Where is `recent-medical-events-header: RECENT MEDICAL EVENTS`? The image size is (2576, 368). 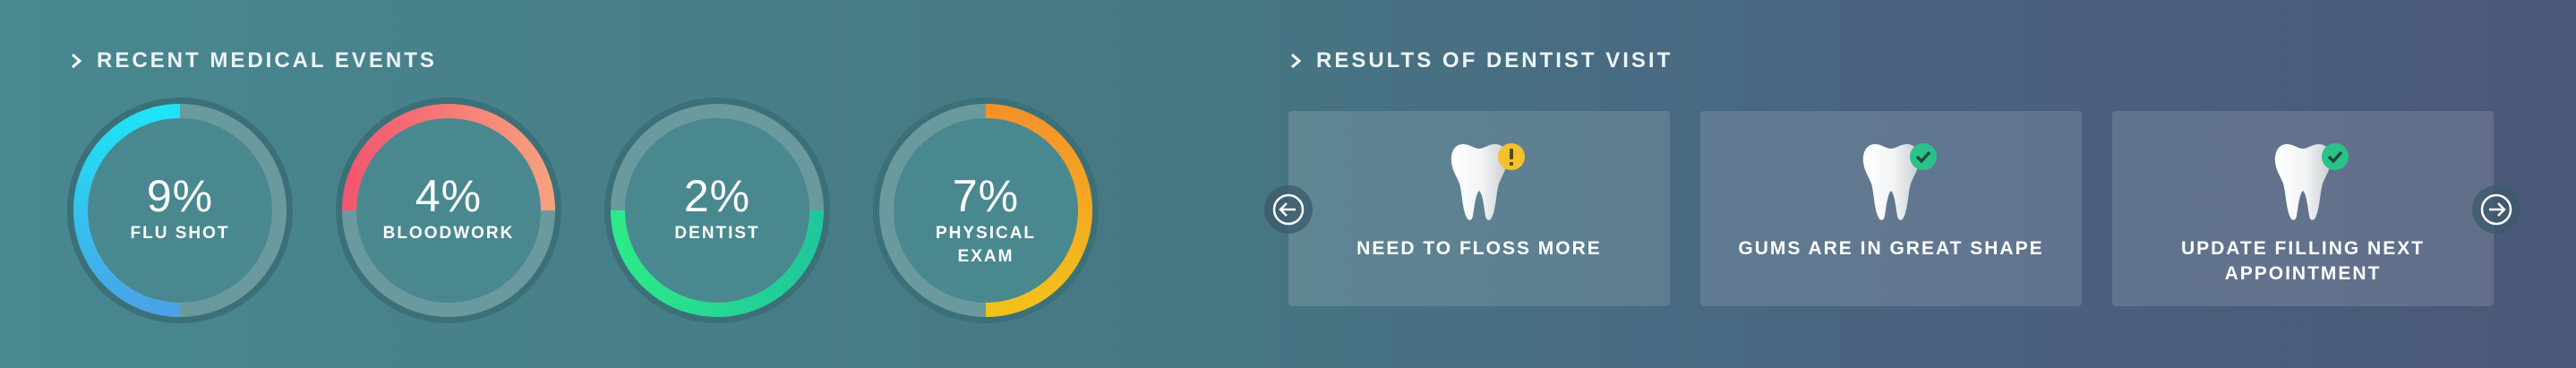
recent-medical-events-header: RECENT MEDICAL EVENTS is located at coordinates (254, 61).